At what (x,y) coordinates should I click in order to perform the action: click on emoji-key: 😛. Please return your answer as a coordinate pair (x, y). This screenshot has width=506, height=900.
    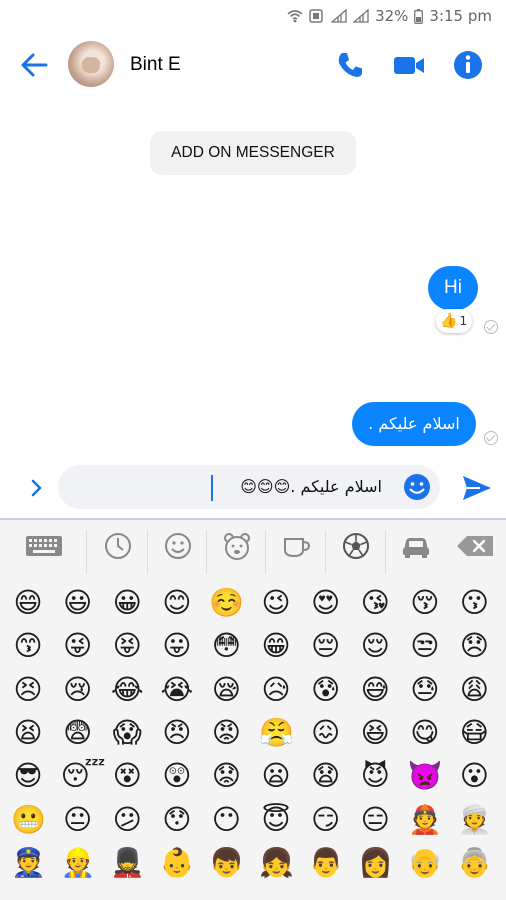
    Looking at the image, I should click on (177, 646).